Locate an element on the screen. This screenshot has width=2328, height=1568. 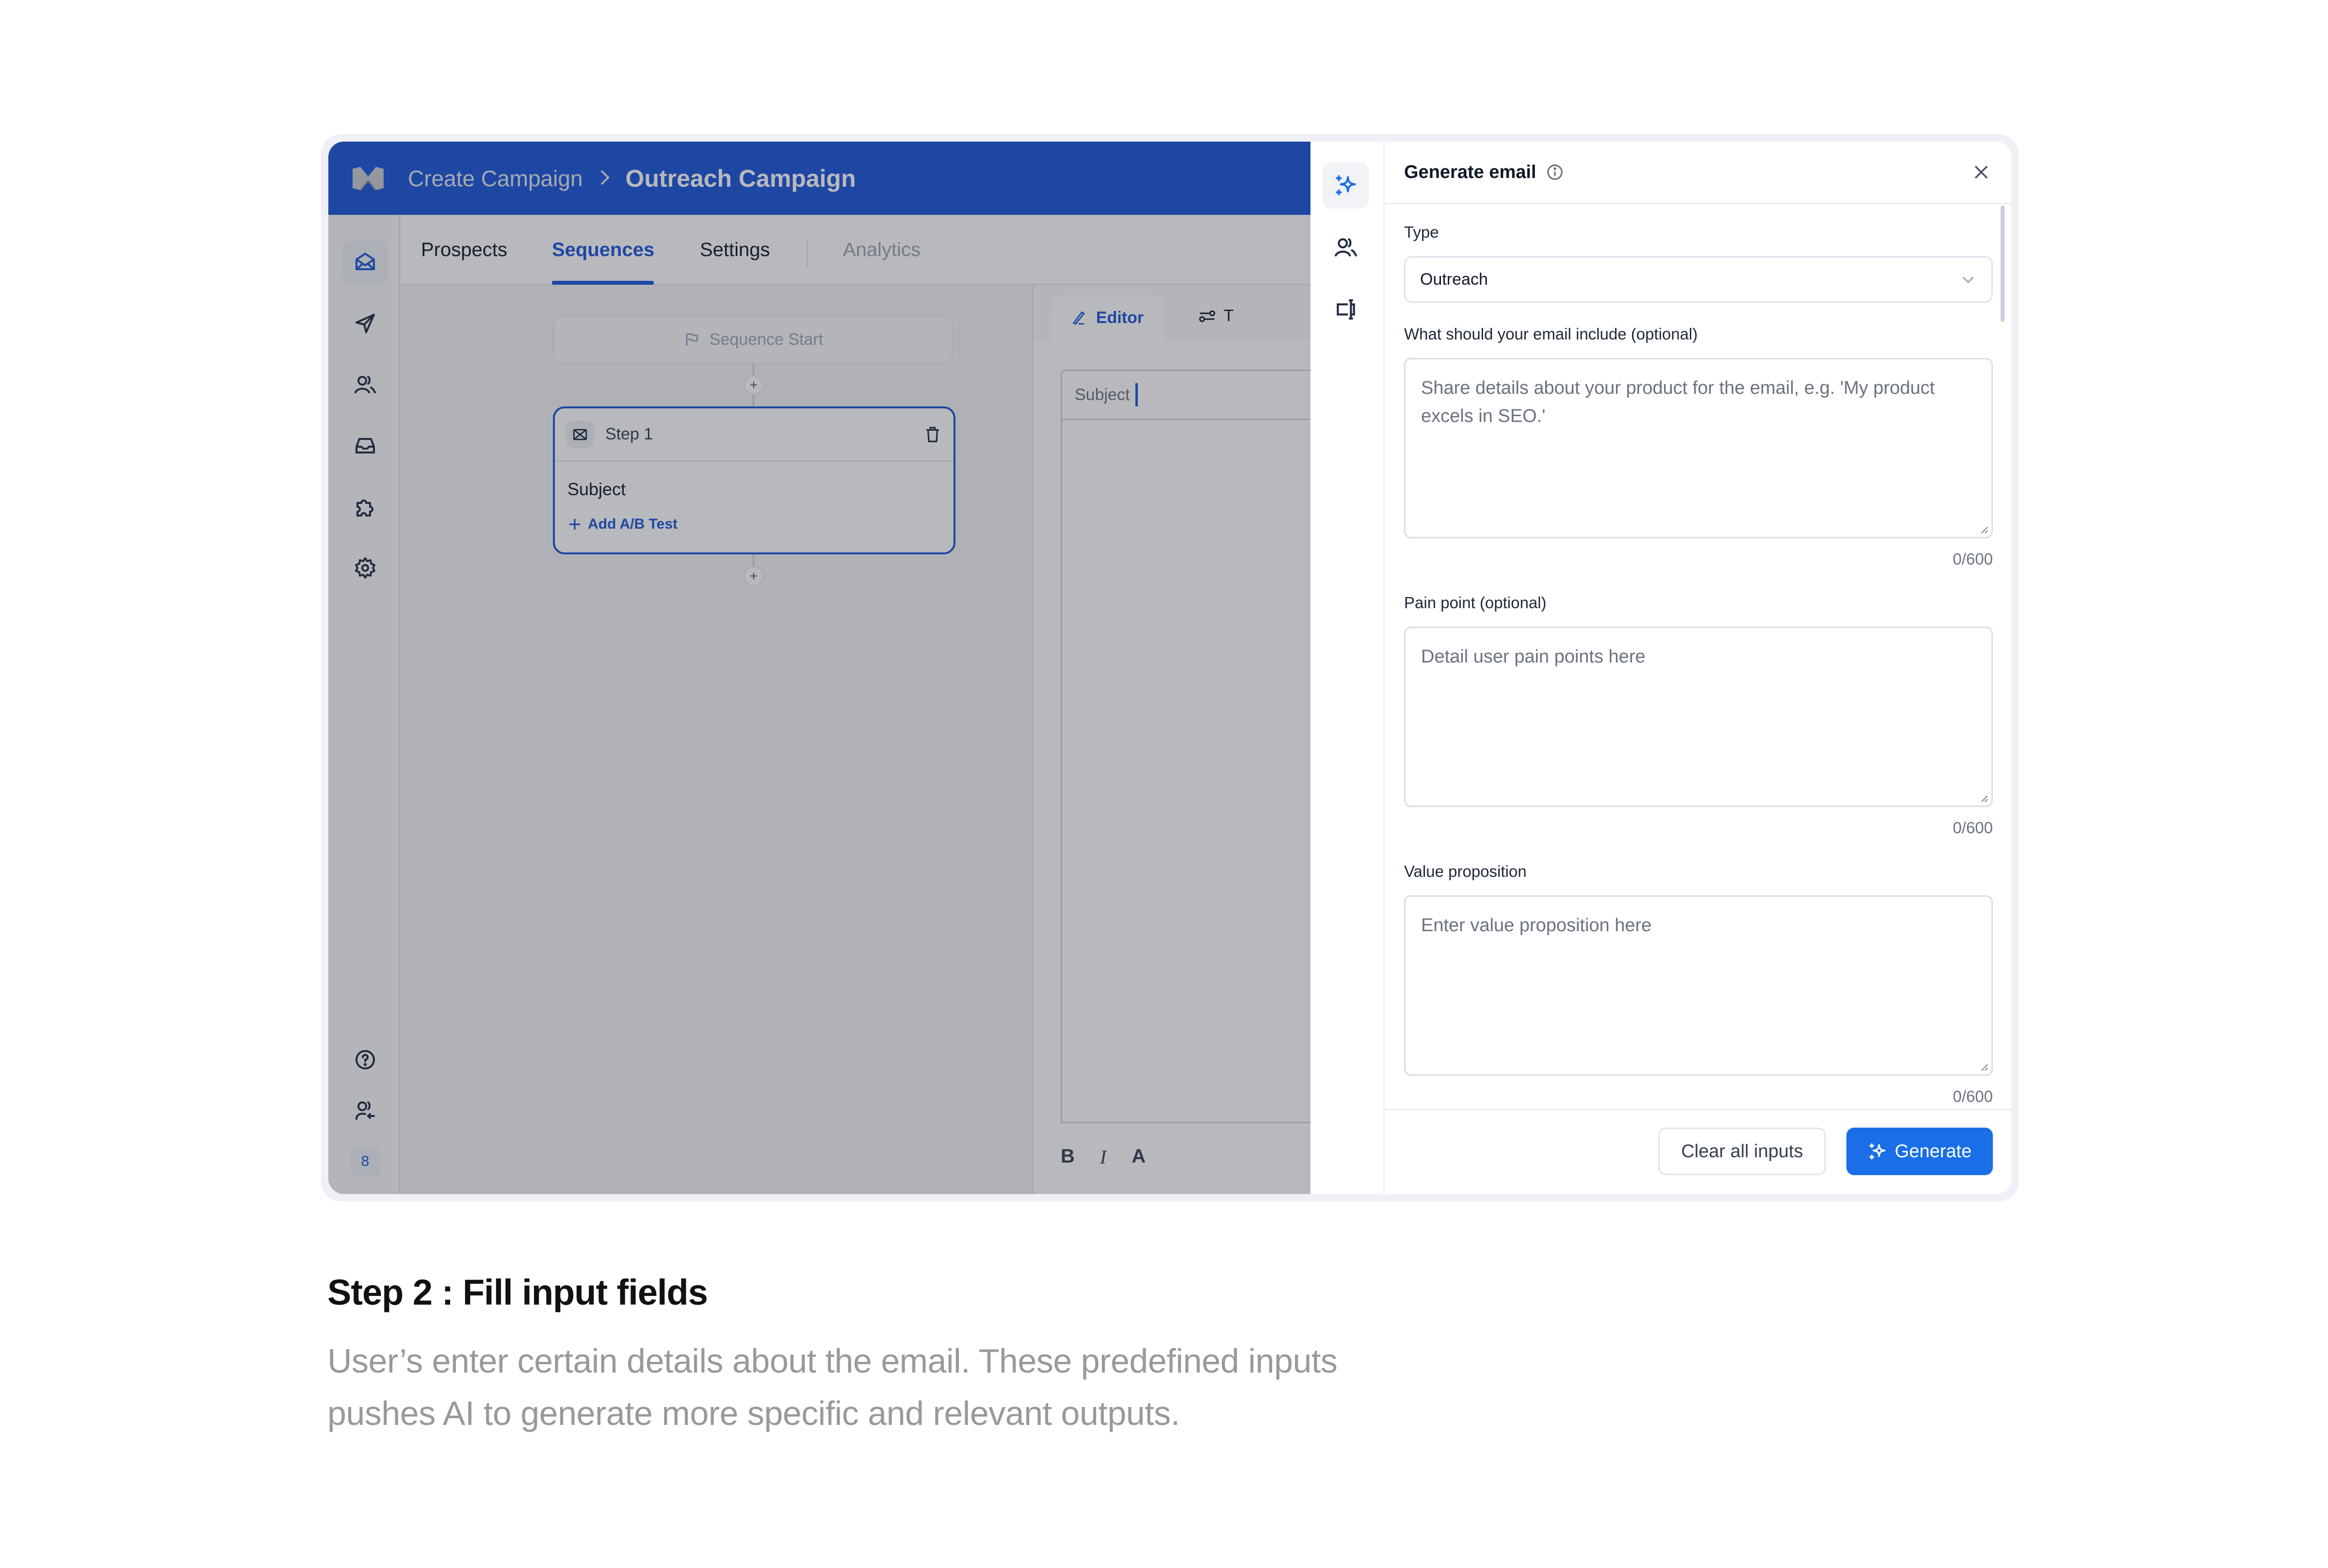
users-icon is located at coordinates (1346, 248).